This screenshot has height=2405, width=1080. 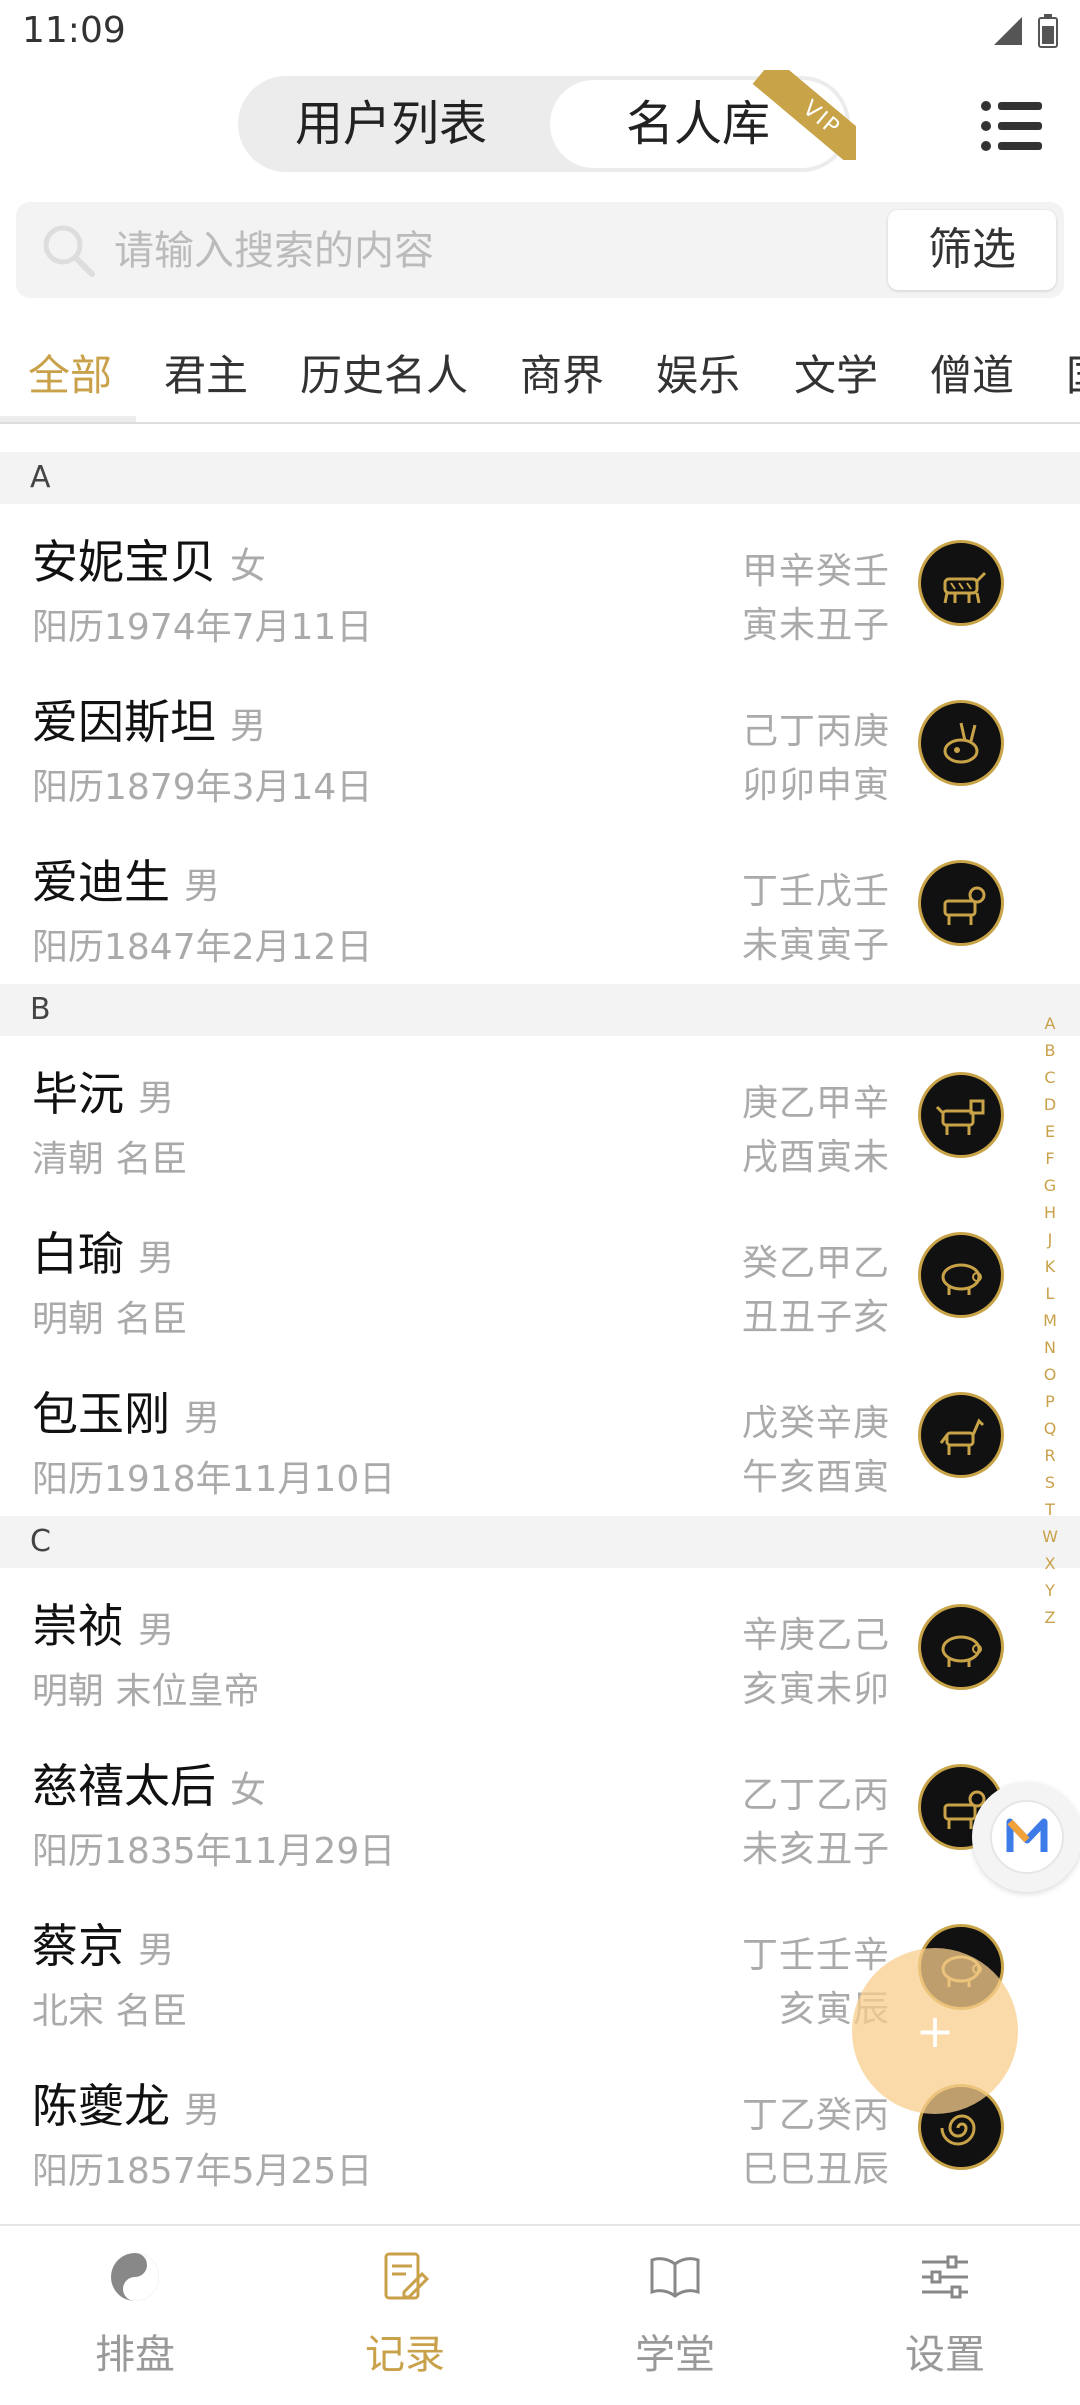 I want to click on alphabet-index-letter: D, so click(x=1050, y=1104).